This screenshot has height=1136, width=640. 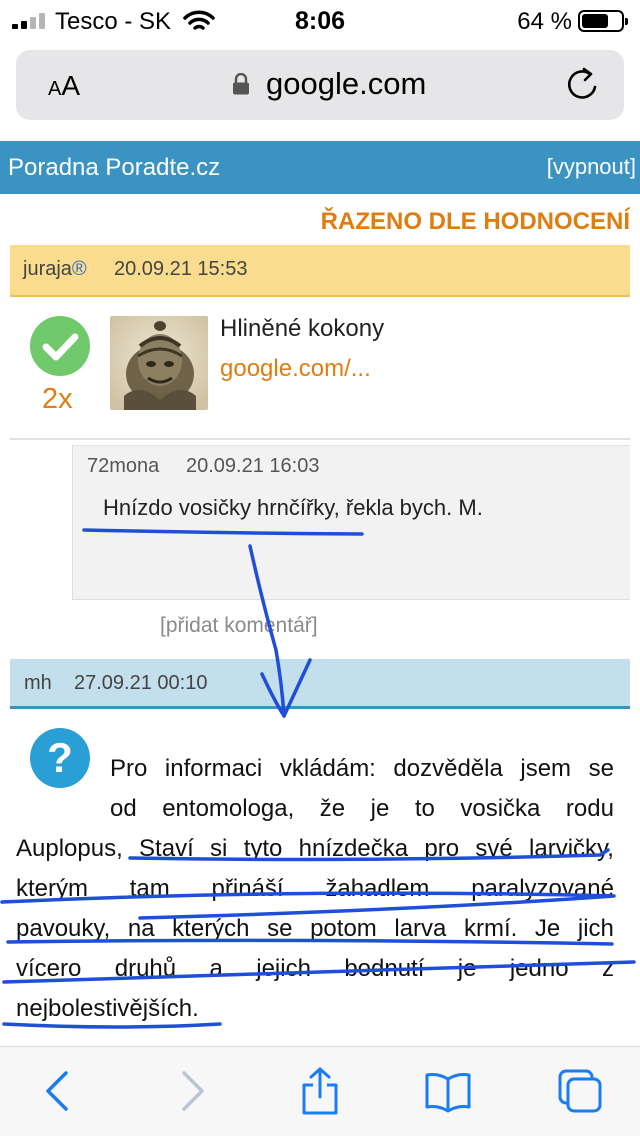 I want to click on url-host: google.com, so click(x=346, y=84).